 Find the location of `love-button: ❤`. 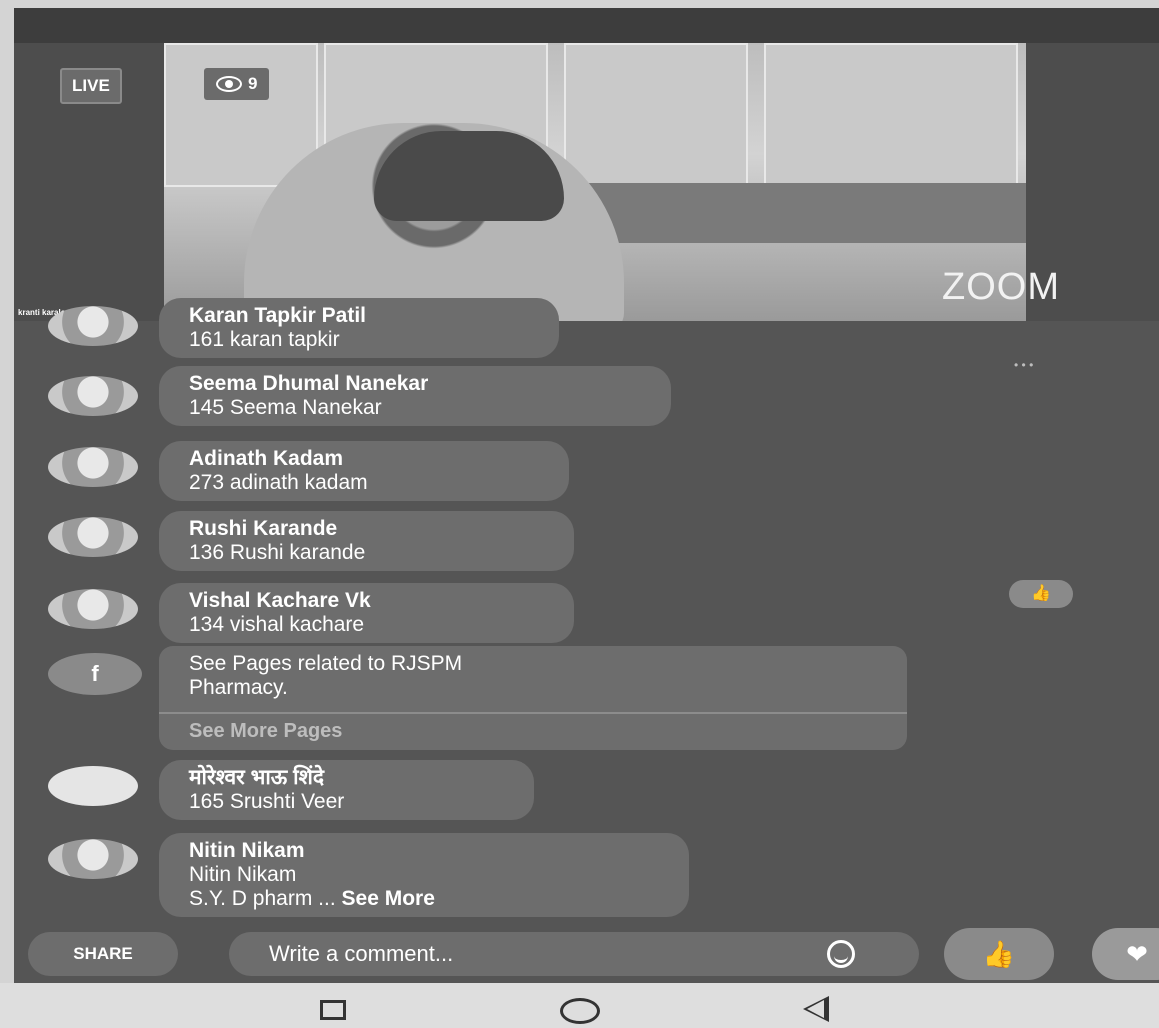

love-button: ❤ is located at coordinates (1125, 954).